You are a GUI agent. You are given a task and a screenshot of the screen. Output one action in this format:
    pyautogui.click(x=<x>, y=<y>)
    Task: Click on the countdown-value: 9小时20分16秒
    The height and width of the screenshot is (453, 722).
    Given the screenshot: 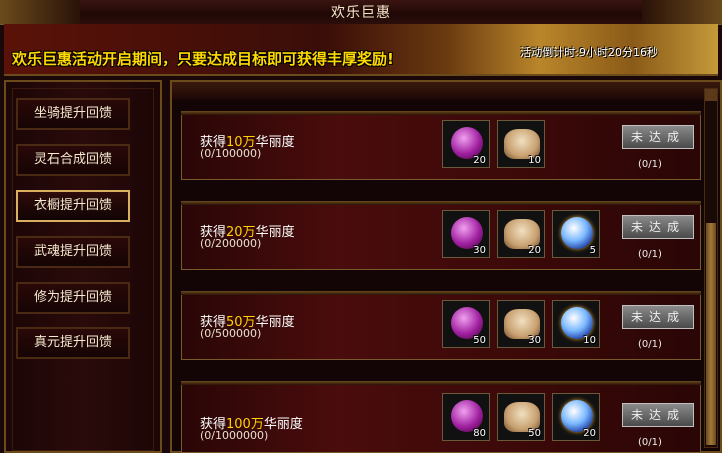 What is the action you would take?
    pyautogui.click(x=618, y=52)
    